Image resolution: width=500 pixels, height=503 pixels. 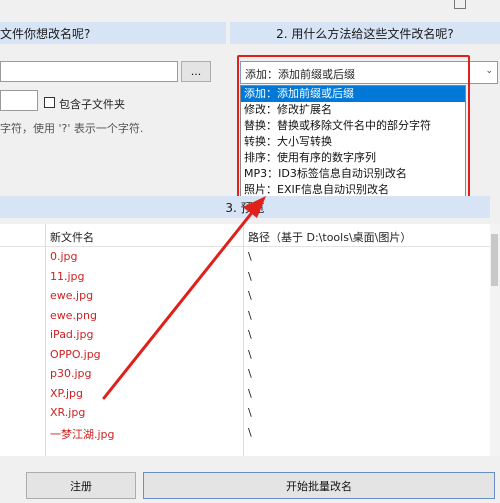 What do you see at coordinates (72, 128) in the screenshot?
I see `wildcard-hint: 字符，使用 '?' 表示一个字符.` at bounding box center [72, 128].